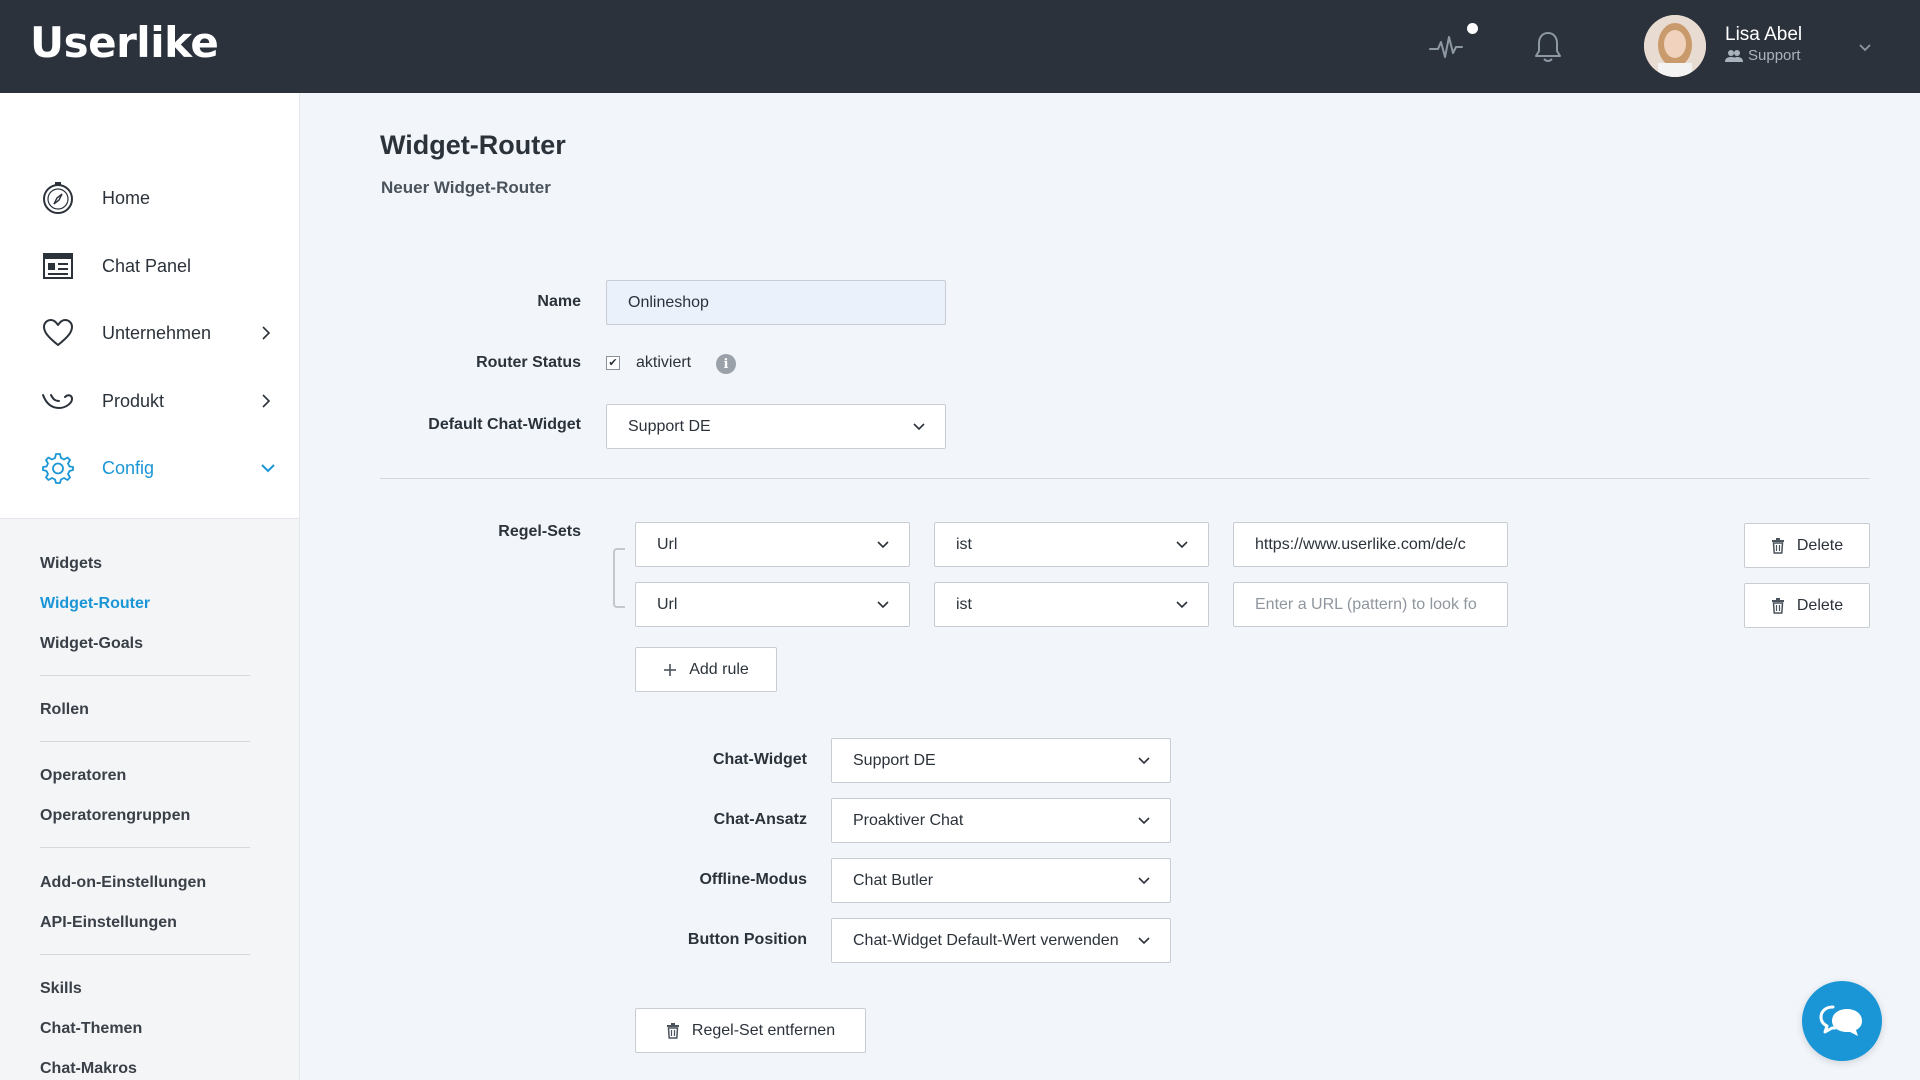 Image resolution: width=1920 pixels, height=1080 pixels. I want to click on sidebar-item-produkt: Produkt, so click(149, 401).